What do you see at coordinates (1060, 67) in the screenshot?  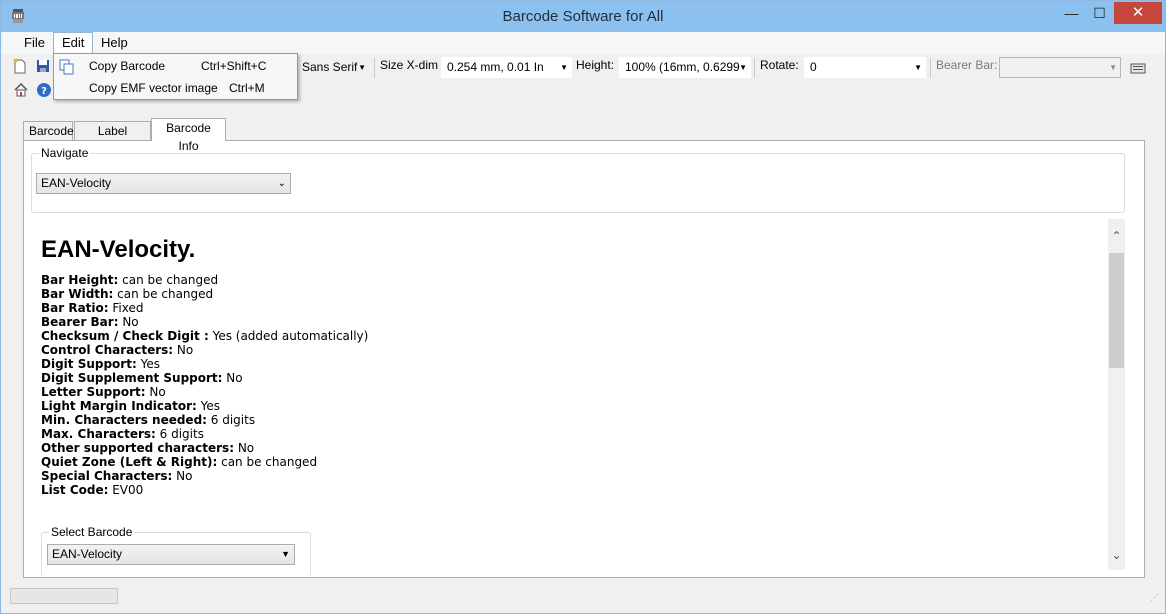 I see `bearer-bar-combo: ▼` at bounding box center [1060, 67].